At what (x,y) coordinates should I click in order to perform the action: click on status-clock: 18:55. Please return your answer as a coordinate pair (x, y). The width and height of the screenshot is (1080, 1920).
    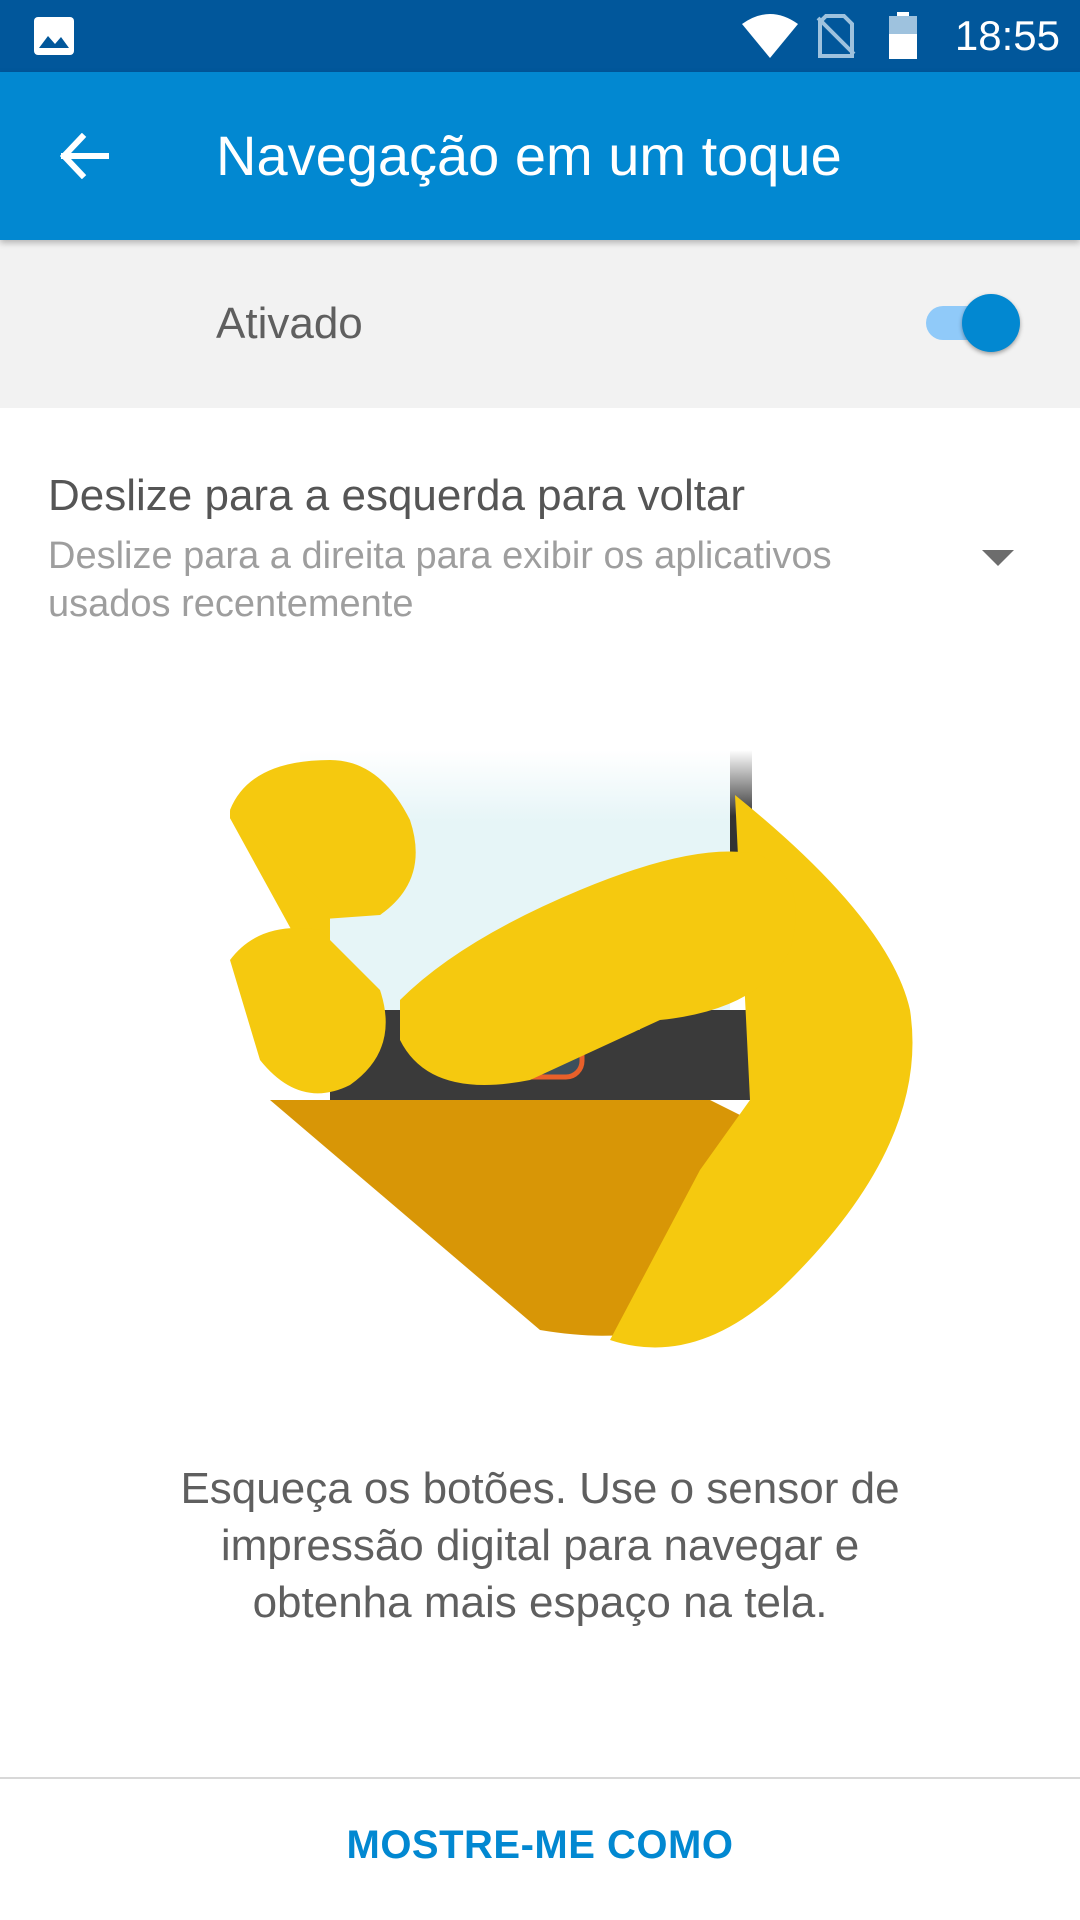
    Looking at the image, I should click on (1007, 35).